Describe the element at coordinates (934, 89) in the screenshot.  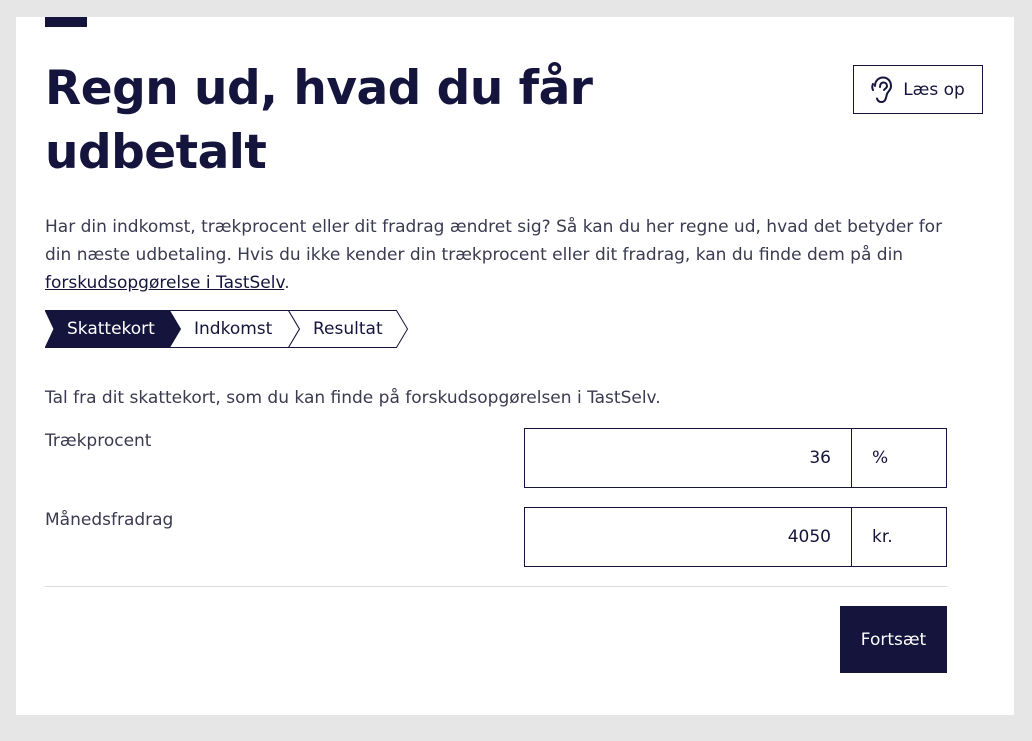
I see `read-aloud-label: Læs op` at that location.